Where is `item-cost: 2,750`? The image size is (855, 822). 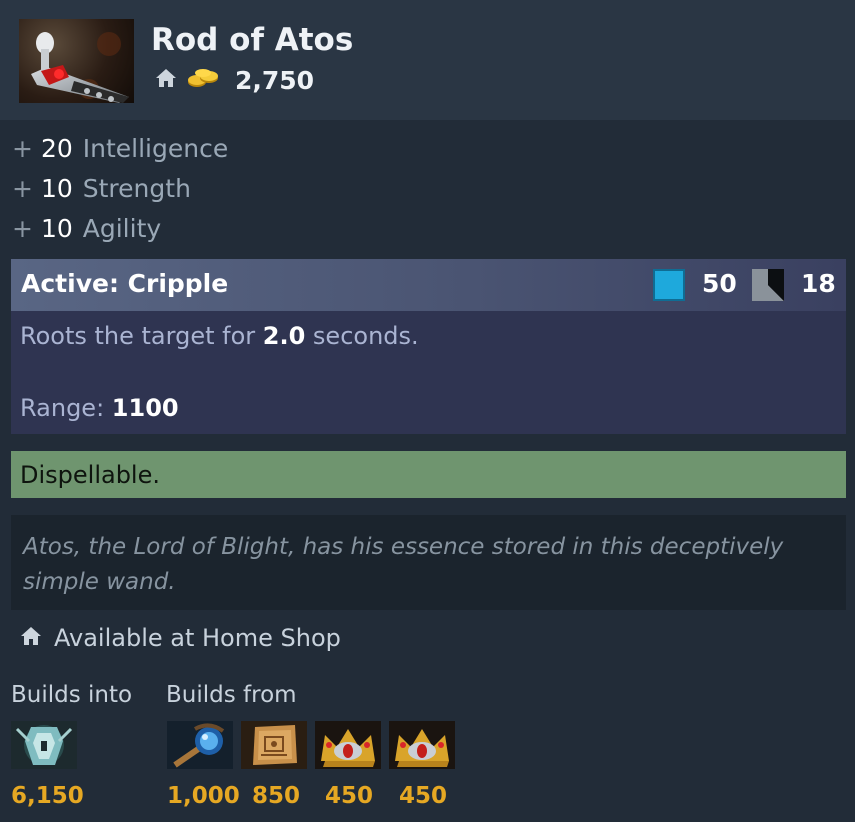
item-cost: 2,750 is located at coordinates (275, 80).